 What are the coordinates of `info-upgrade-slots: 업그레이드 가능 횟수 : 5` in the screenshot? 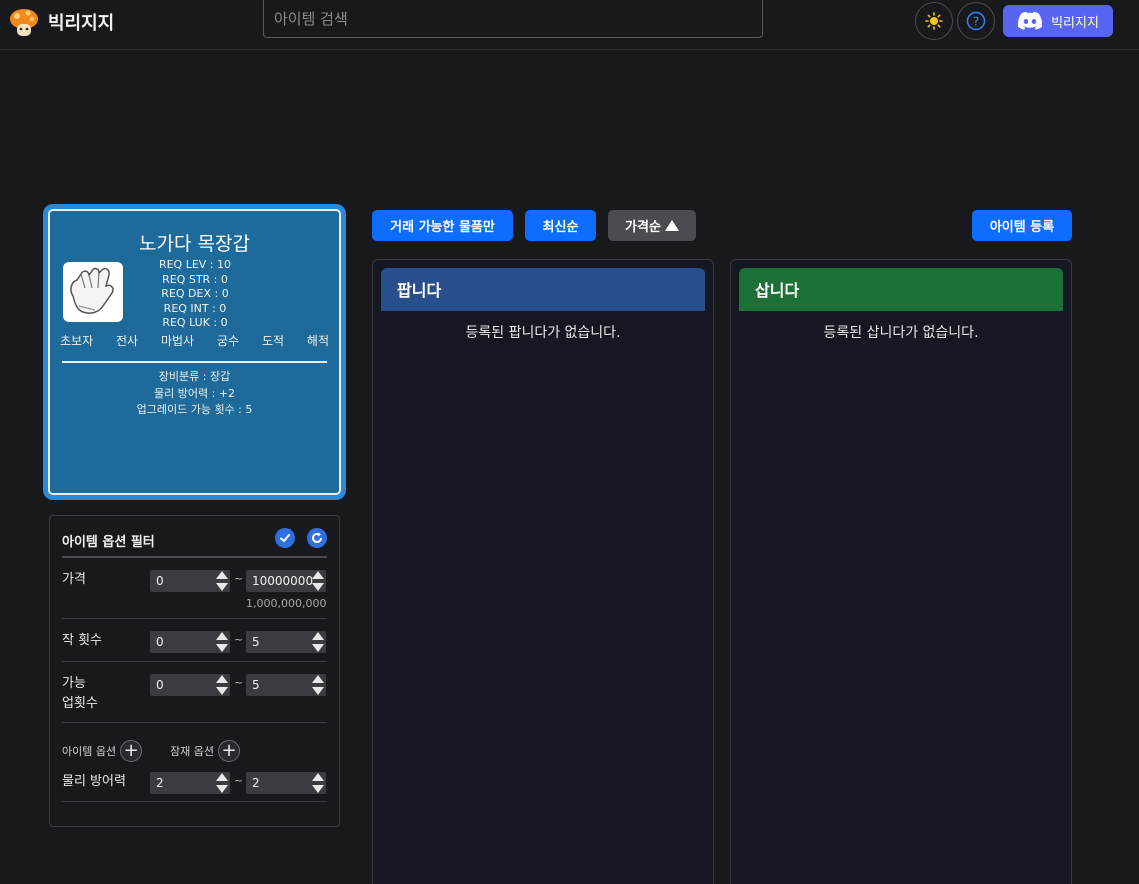 It's located at (194, 409).